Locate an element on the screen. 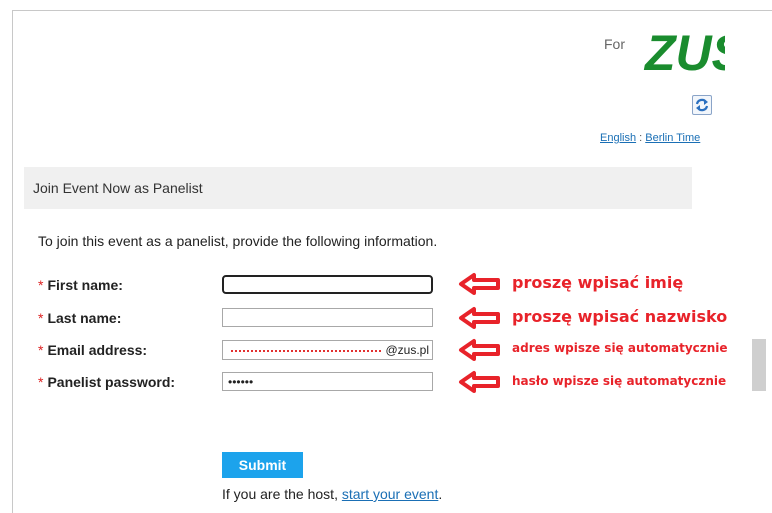  first-name-input is located at coordinates (327, 284).